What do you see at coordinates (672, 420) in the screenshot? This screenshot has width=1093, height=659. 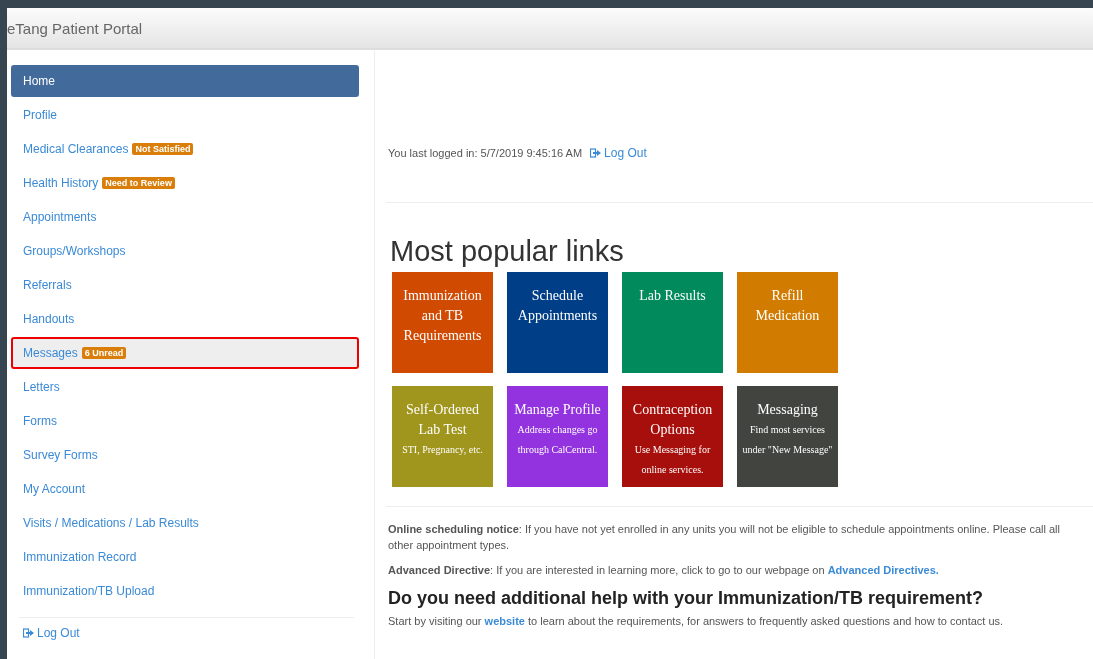 I see `tile-title: Contraception Options` at bounding box center [672, 420].